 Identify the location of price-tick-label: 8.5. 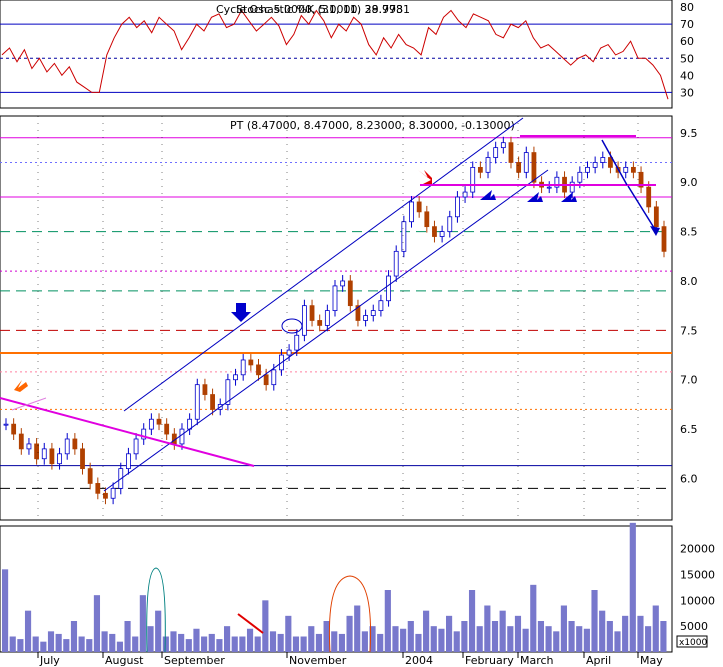
(689, 232).